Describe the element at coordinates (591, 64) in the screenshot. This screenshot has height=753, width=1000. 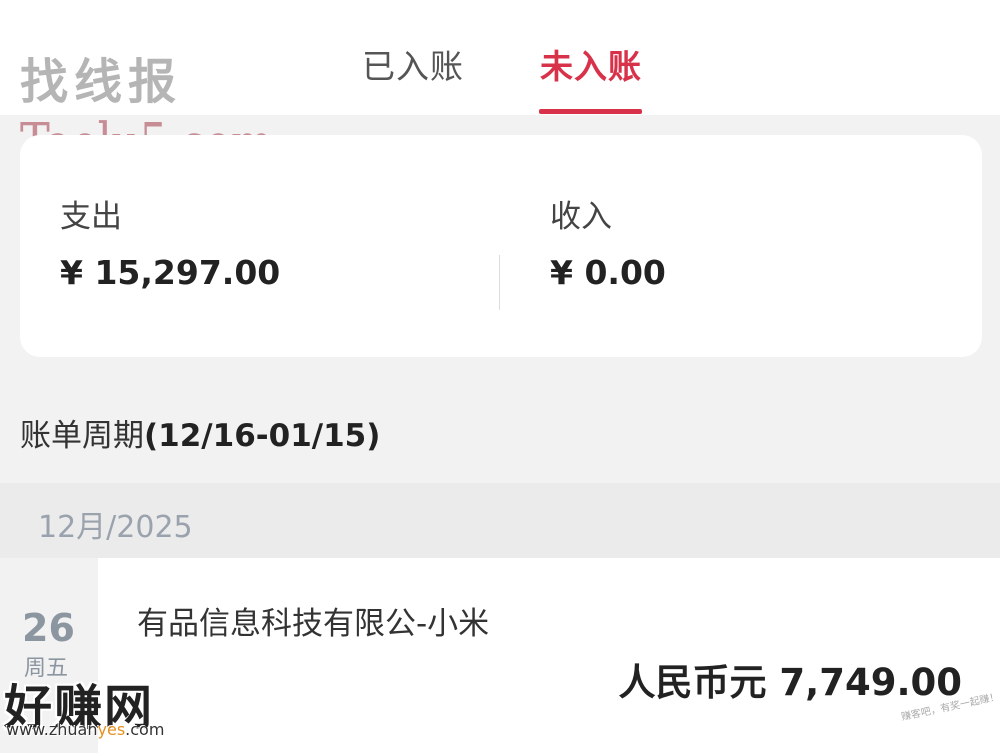
I see `tab-pending: 未入账` at that location.